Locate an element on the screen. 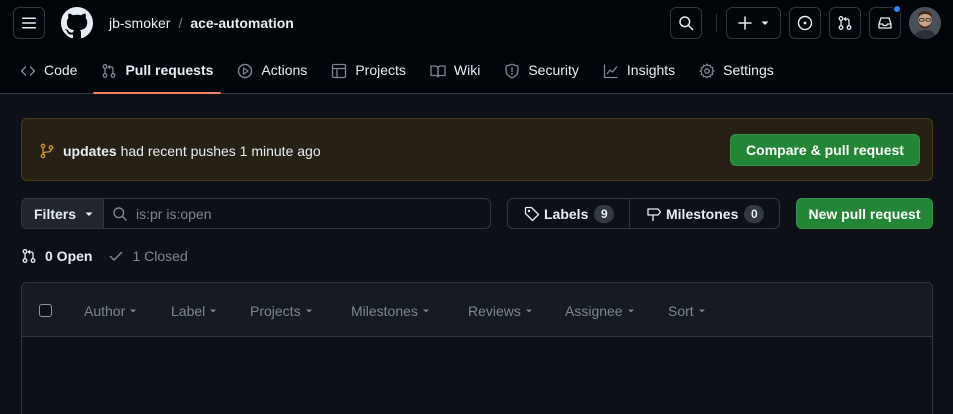 The image size is (953, 414). tab-label: Settings is located at coordinates (748, 70).